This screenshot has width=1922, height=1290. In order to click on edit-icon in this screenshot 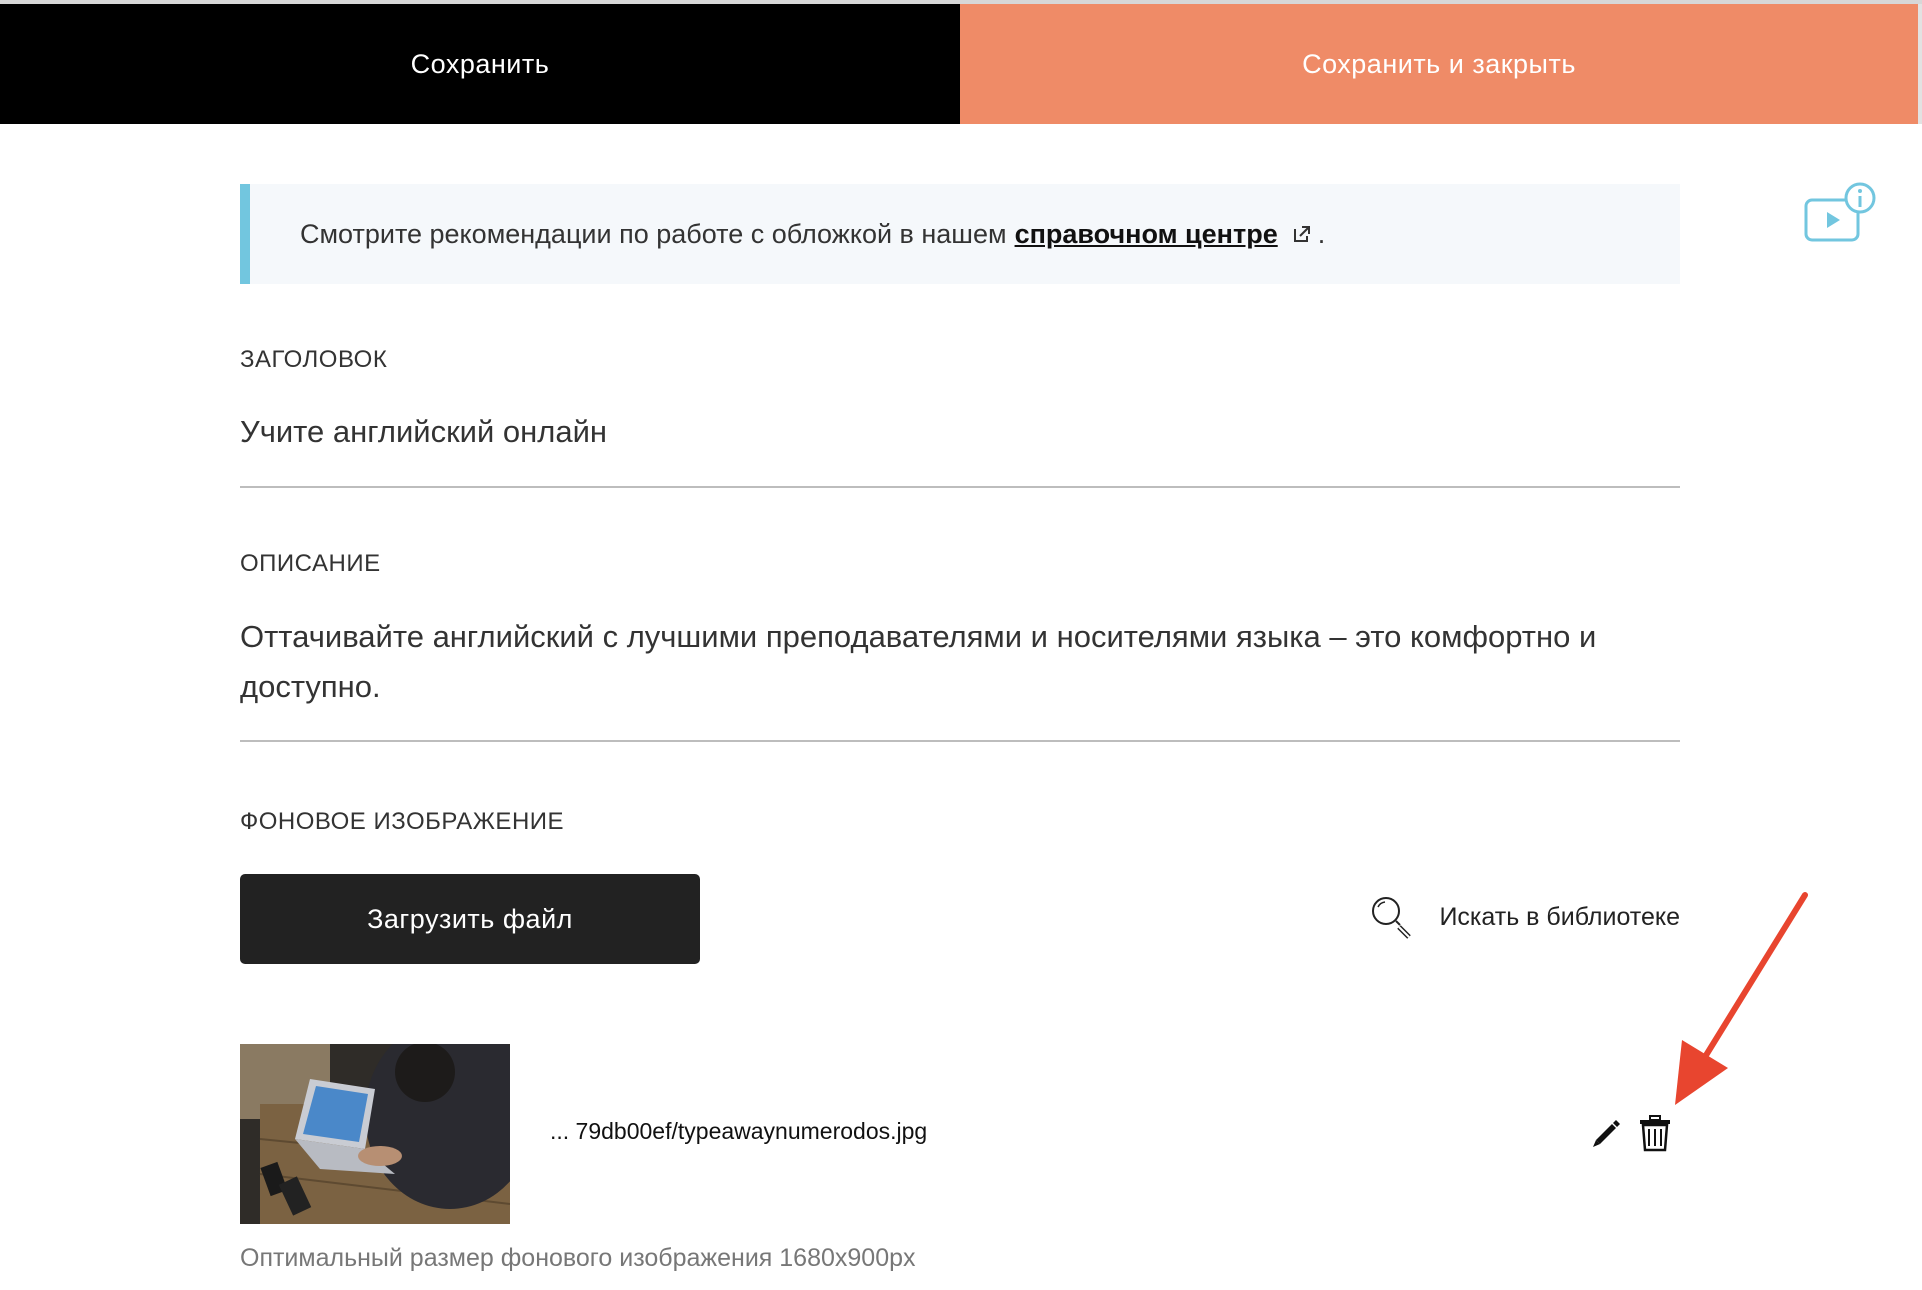, I will do `click(1606, 1134)`.